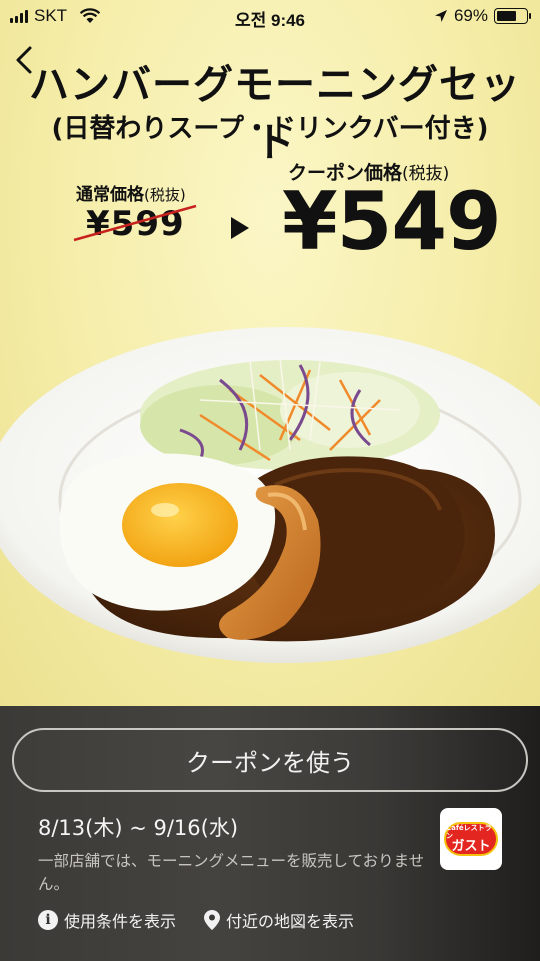 The image size is (540, 961). I want to click on status-right: 69%, so click(482, 16).